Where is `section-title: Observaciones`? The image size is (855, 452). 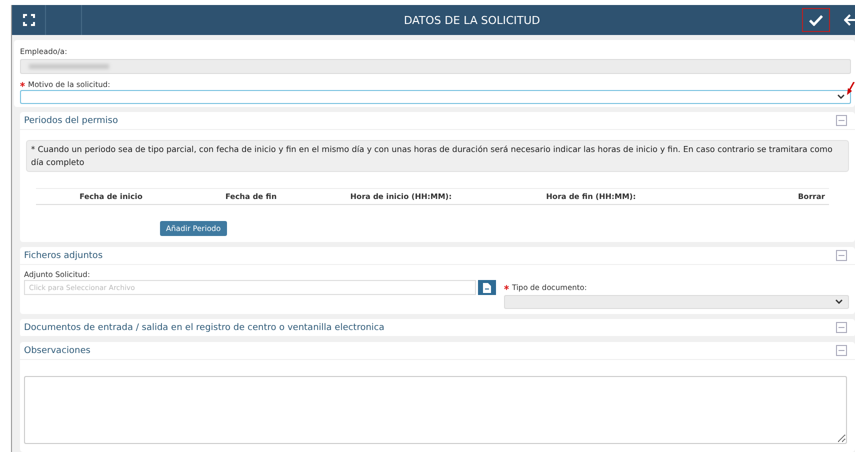 section-title: Observaciones is located at coordinates (57, 351).